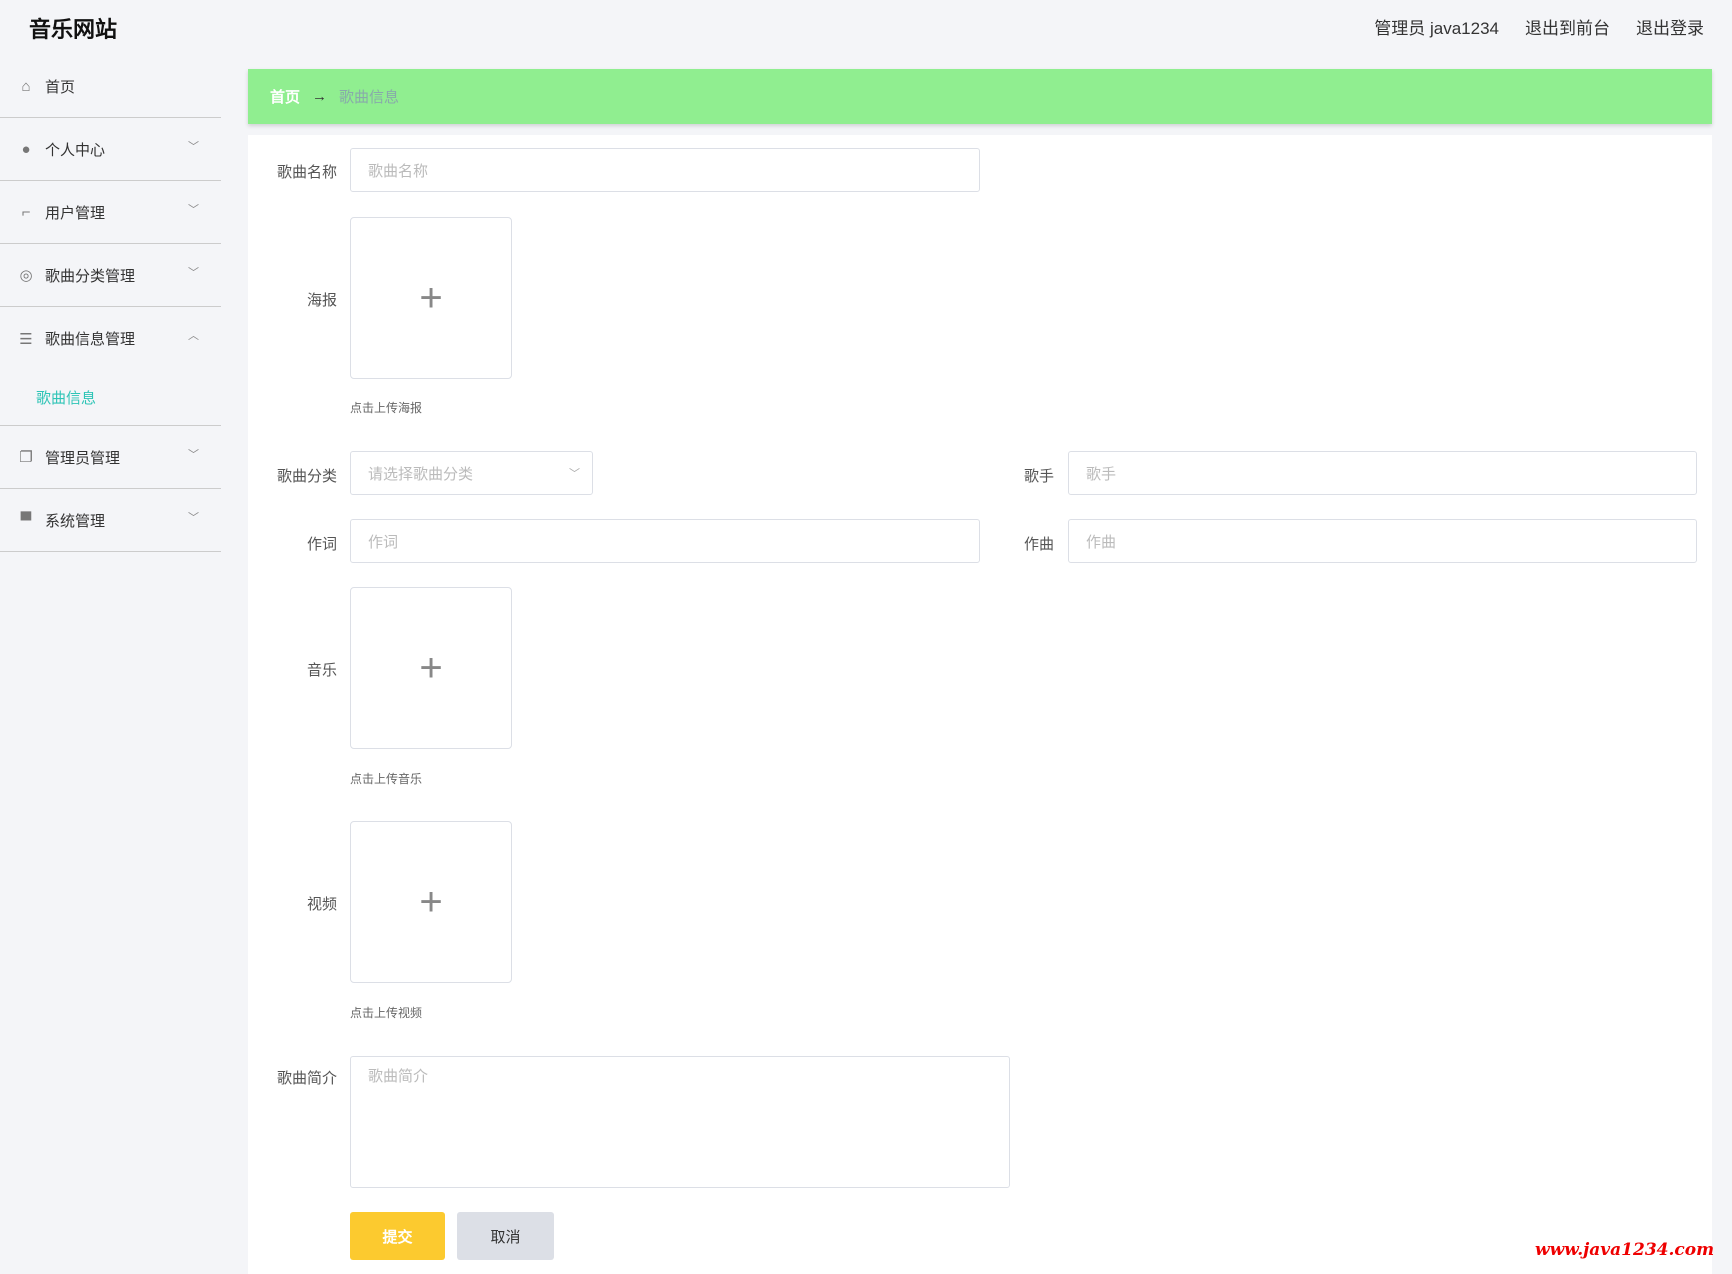 Image resolution: width=1732 pixels, height=1274 pixels. I want to click on description-textarea: 歌曲简介, so click(680, 1122).